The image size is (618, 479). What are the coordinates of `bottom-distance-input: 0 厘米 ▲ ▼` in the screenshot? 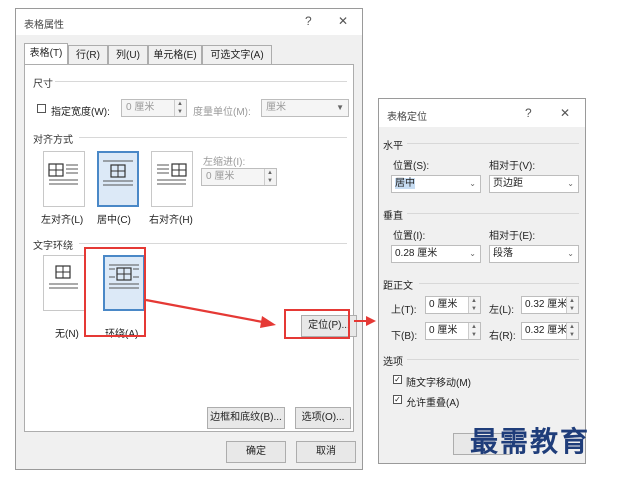 It's located at (453, 331).